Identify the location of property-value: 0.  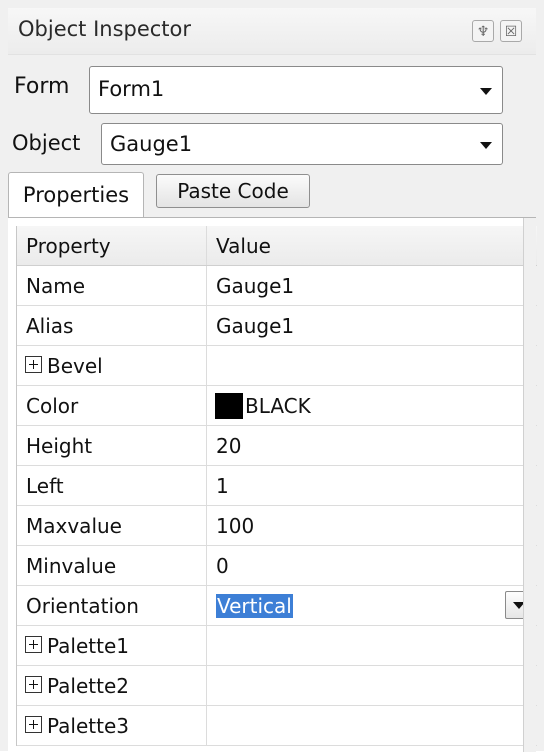
(222, 566).